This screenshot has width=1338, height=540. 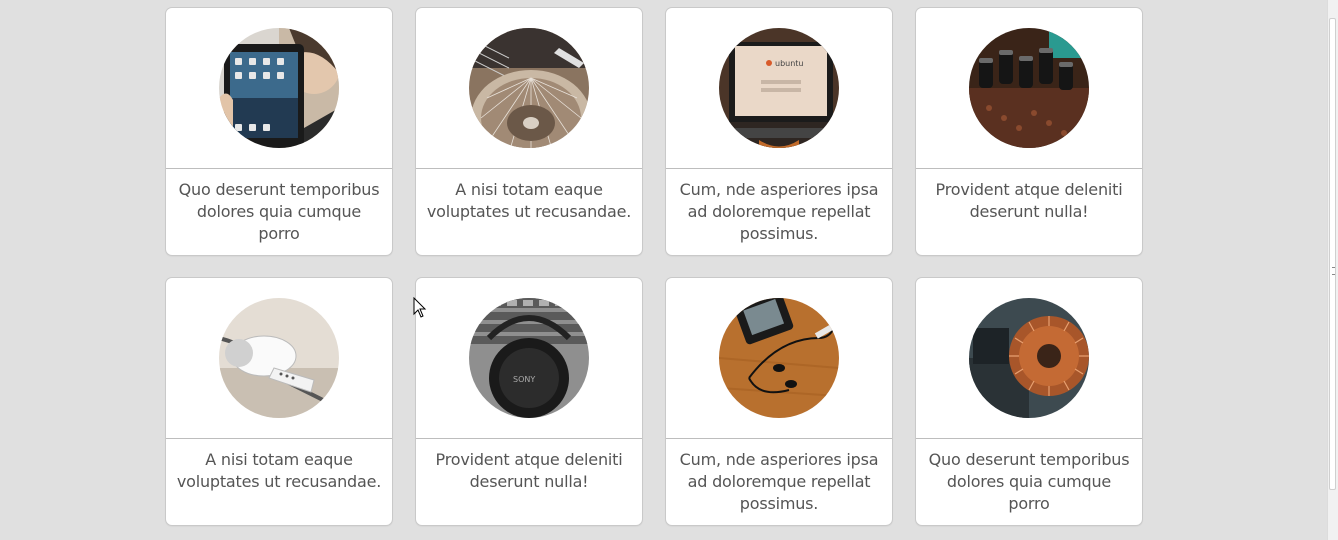 I want to click on ubuntu-laptop-photo: ubuntu, so click(x=779, y=88).